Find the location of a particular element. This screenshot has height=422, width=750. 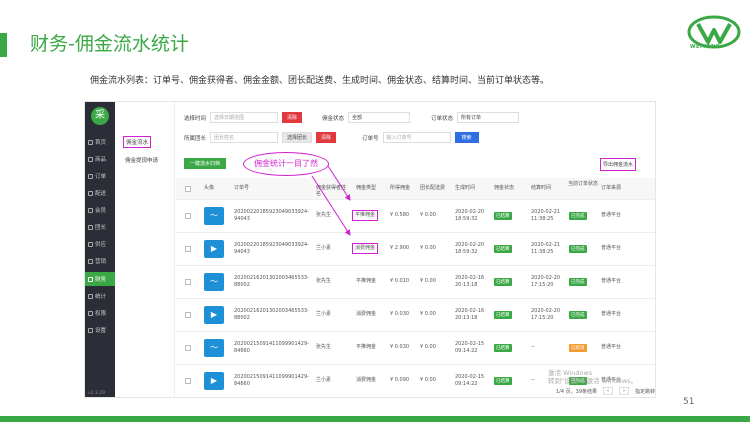

sidebar-item-supply: 供应 is located at coordinates (100, 244).